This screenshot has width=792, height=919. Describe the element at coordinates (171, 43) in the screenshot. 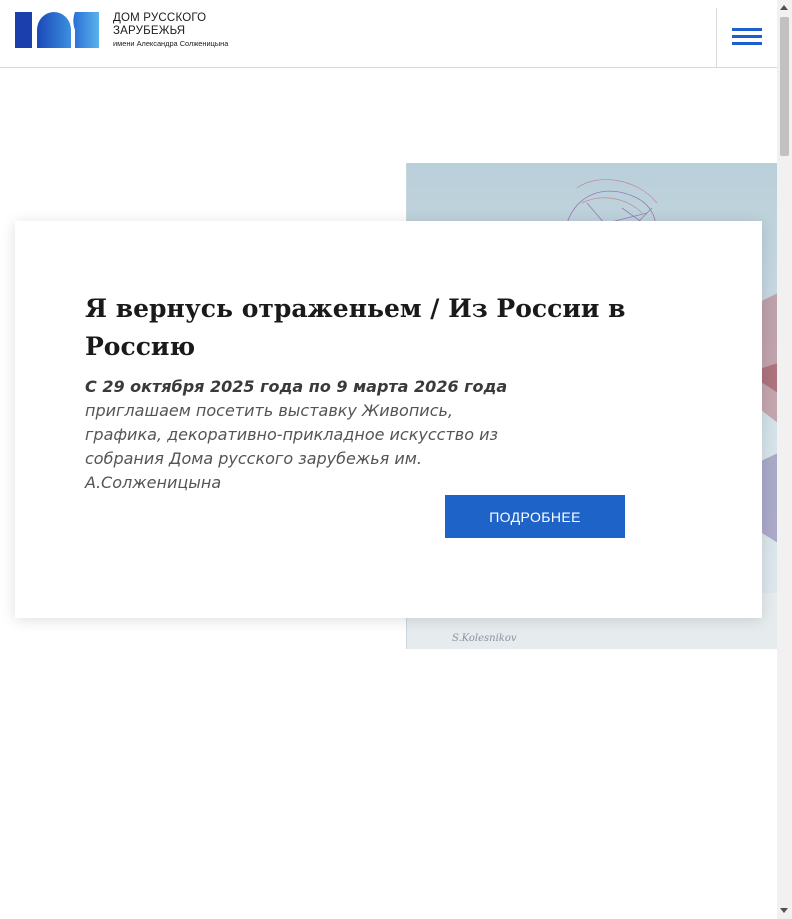

I see `logo-subtitle: имени Александра Солженицына` at that location.